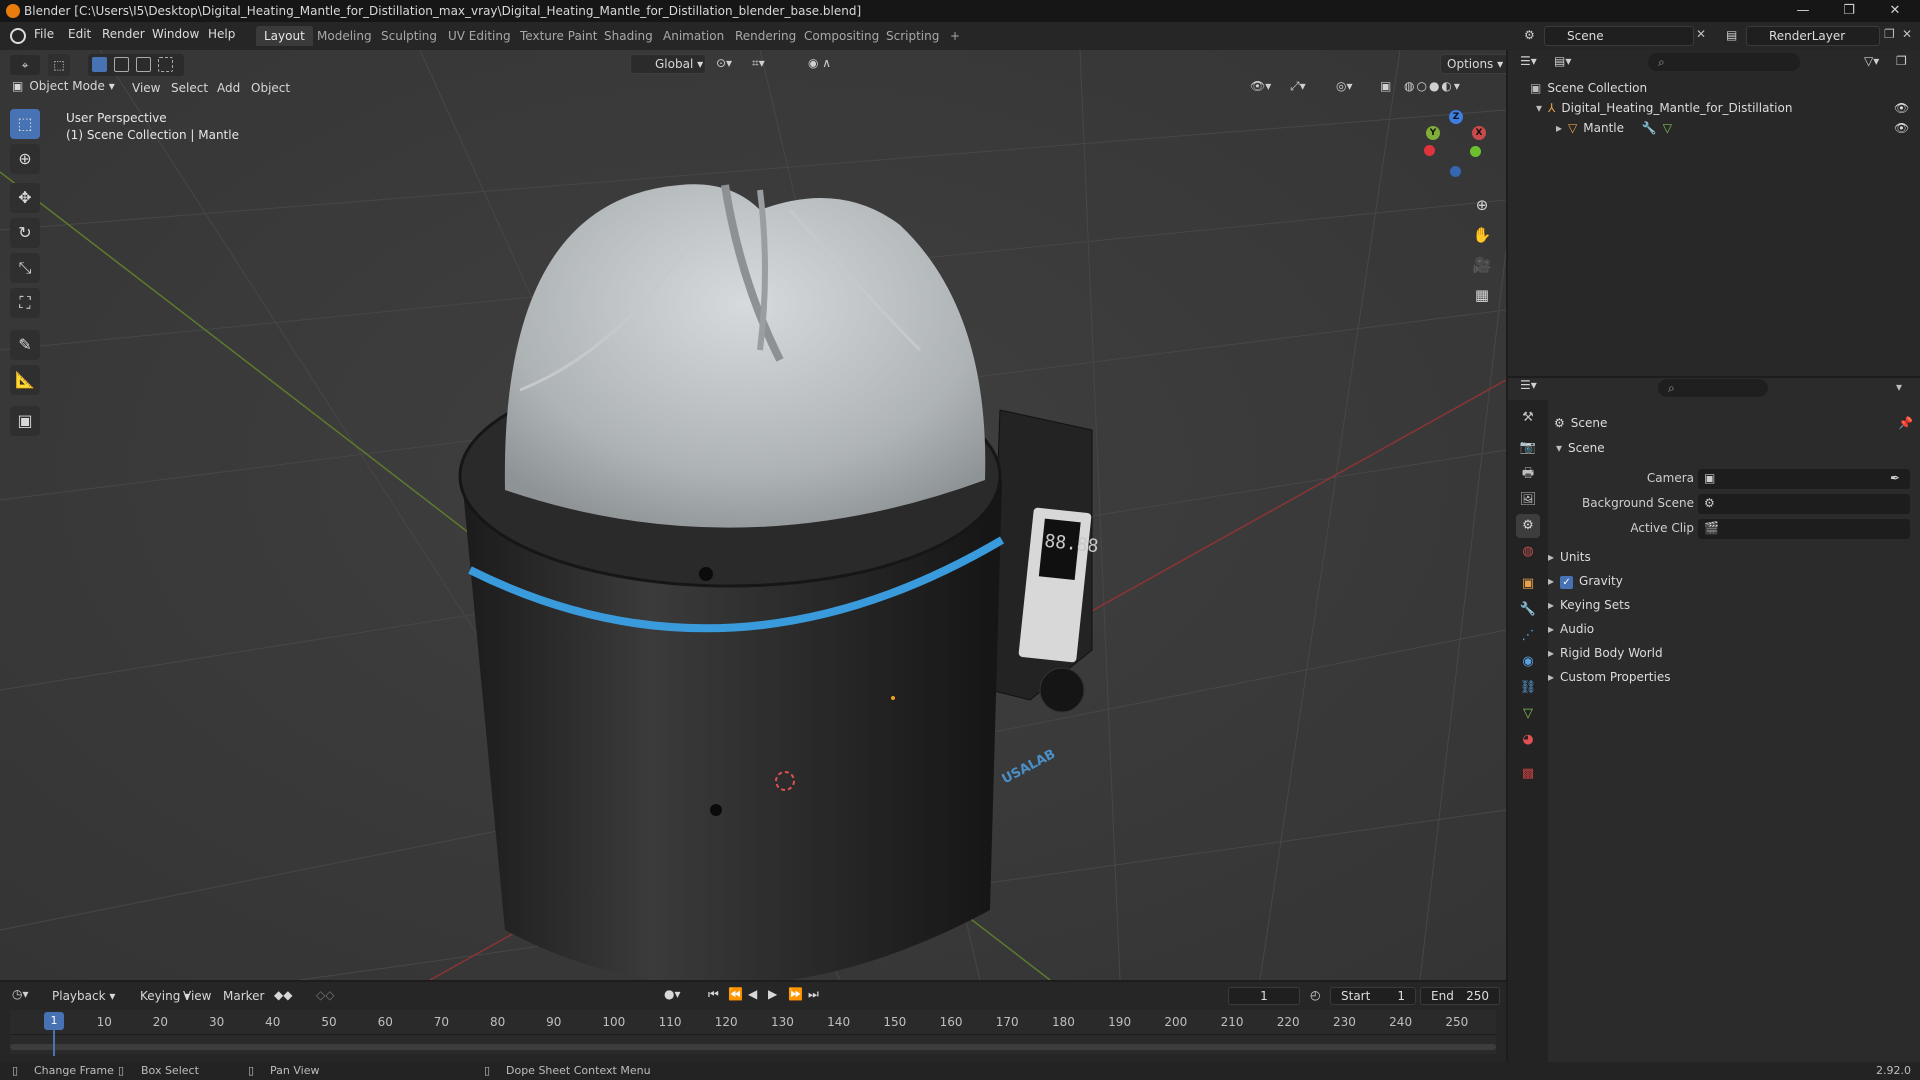 The width and height of the screenshot is (1920, 1080). I want to click on tab-modeling: Modeling, so click(344, 36).